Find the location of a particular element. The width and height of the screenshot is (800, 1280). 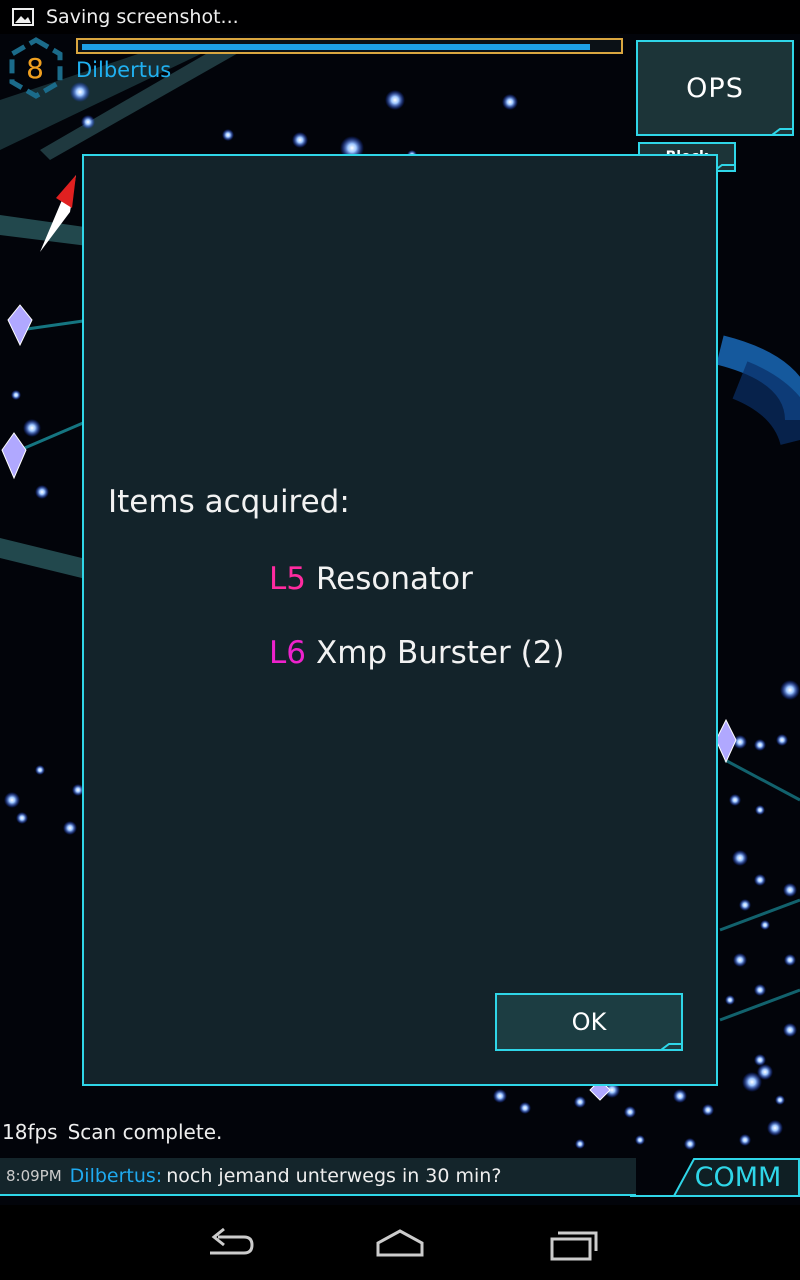

agent-level: 8 is located at coordinates (35, 68).